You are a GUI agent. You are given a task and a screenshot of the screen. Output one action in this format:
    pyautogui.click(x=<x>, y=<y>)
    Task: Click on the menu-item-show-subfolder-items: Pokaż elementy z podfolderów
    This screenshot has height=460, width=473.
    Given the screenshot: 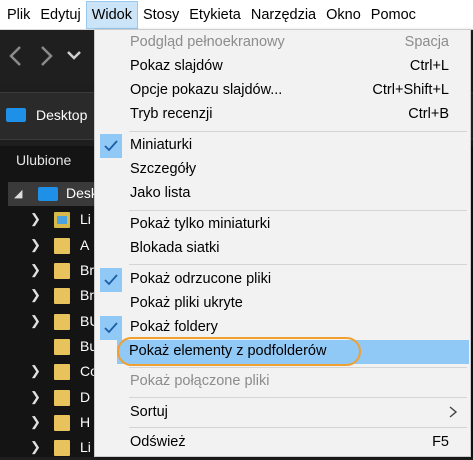 What is the action you would take?
    pyautogui.click(x=293, y=352)
    